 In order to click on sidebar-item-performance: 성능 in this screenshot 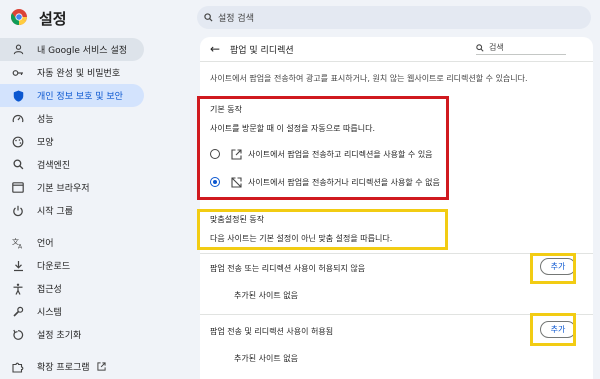, I will do `click(72, 118)`.